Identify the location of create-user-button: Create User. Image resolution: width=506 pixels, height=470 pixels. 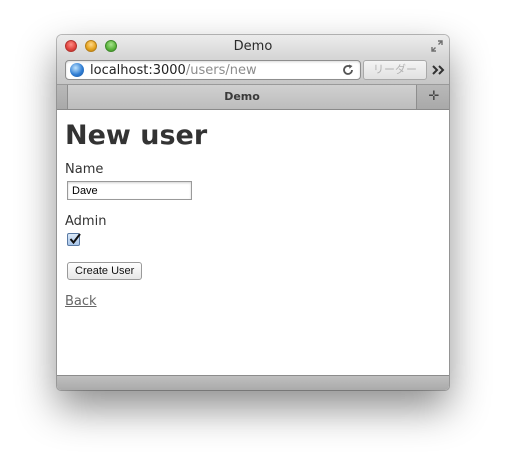
(105, 271).